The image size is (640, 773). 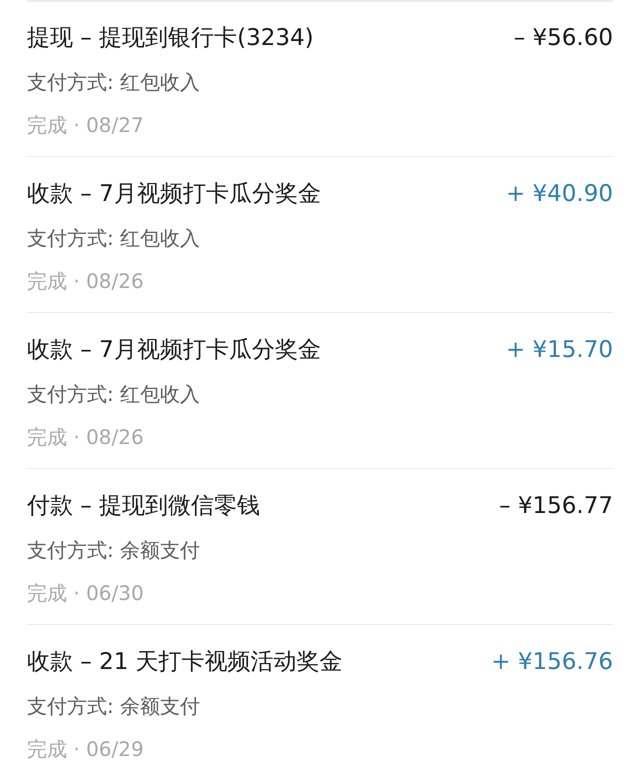 I want to click on transaction-amount: + ¥15.70, so click(x=559, y=350).